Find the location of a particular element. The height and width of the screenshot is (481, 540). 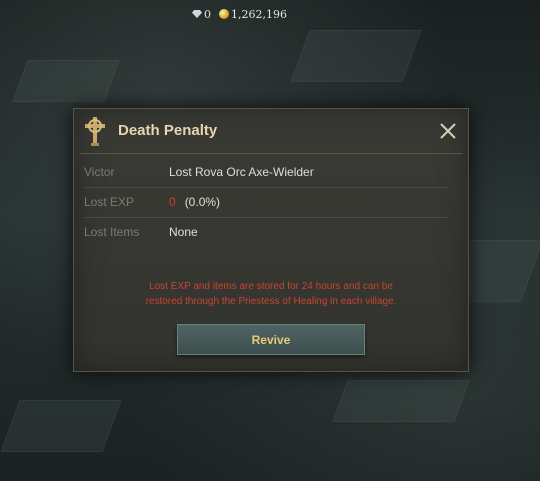

lost-items-label: Lost Items is located at coordinates (112, 232).